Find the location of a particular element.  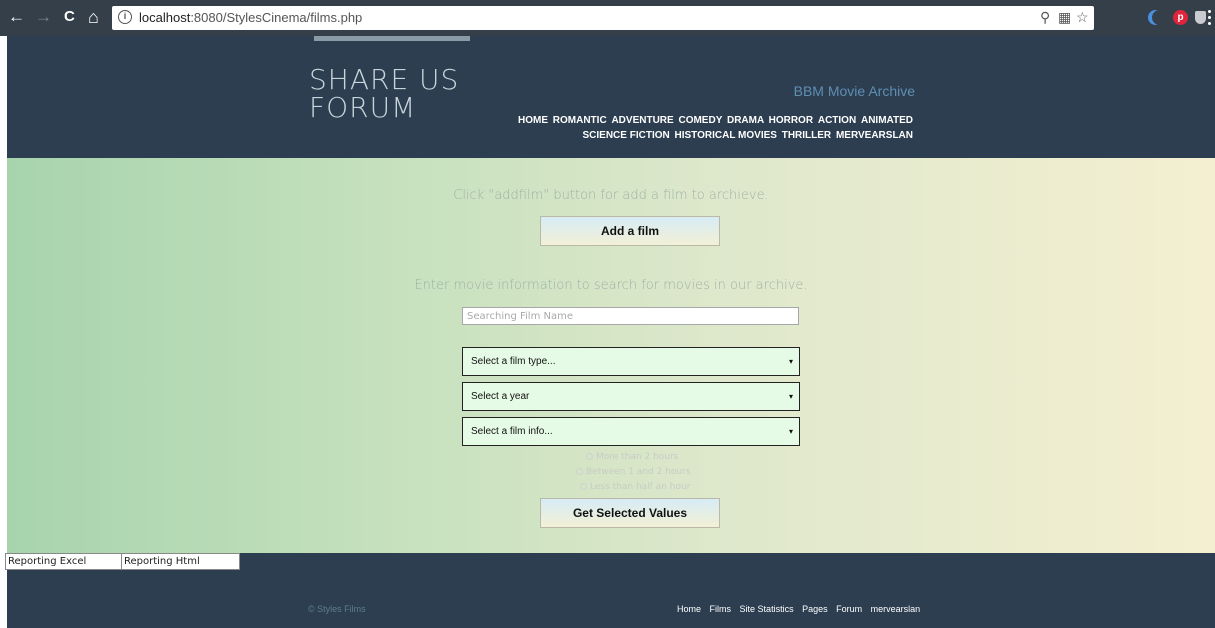

back-icon: ← is located at coordinates (16, 17).